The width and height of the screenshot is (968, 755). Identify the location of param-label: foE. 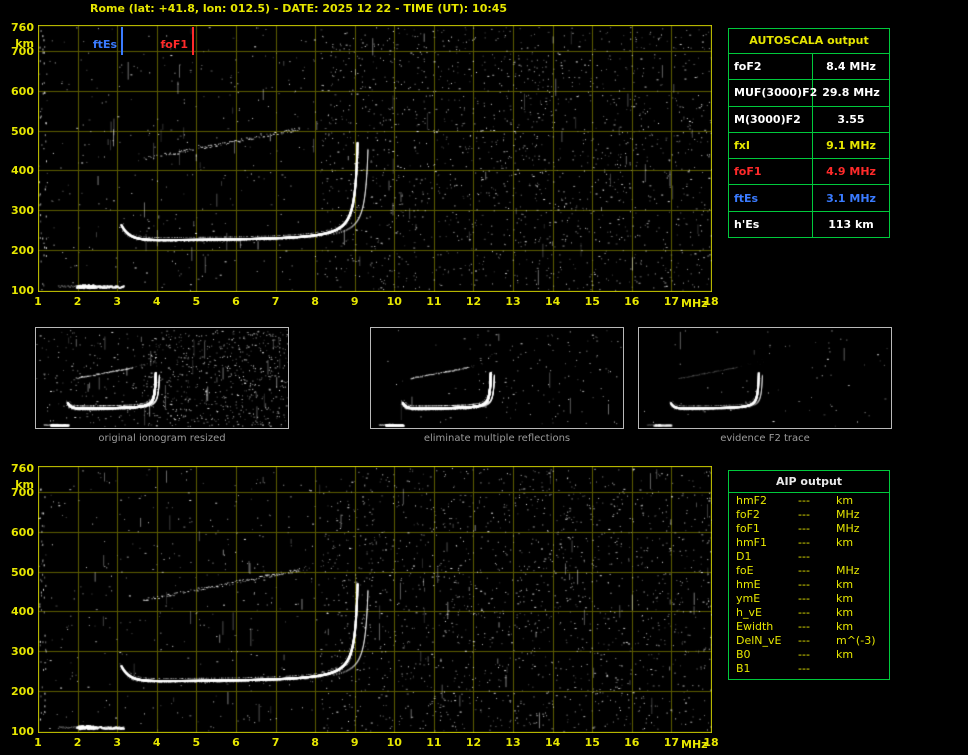
(745, 570).